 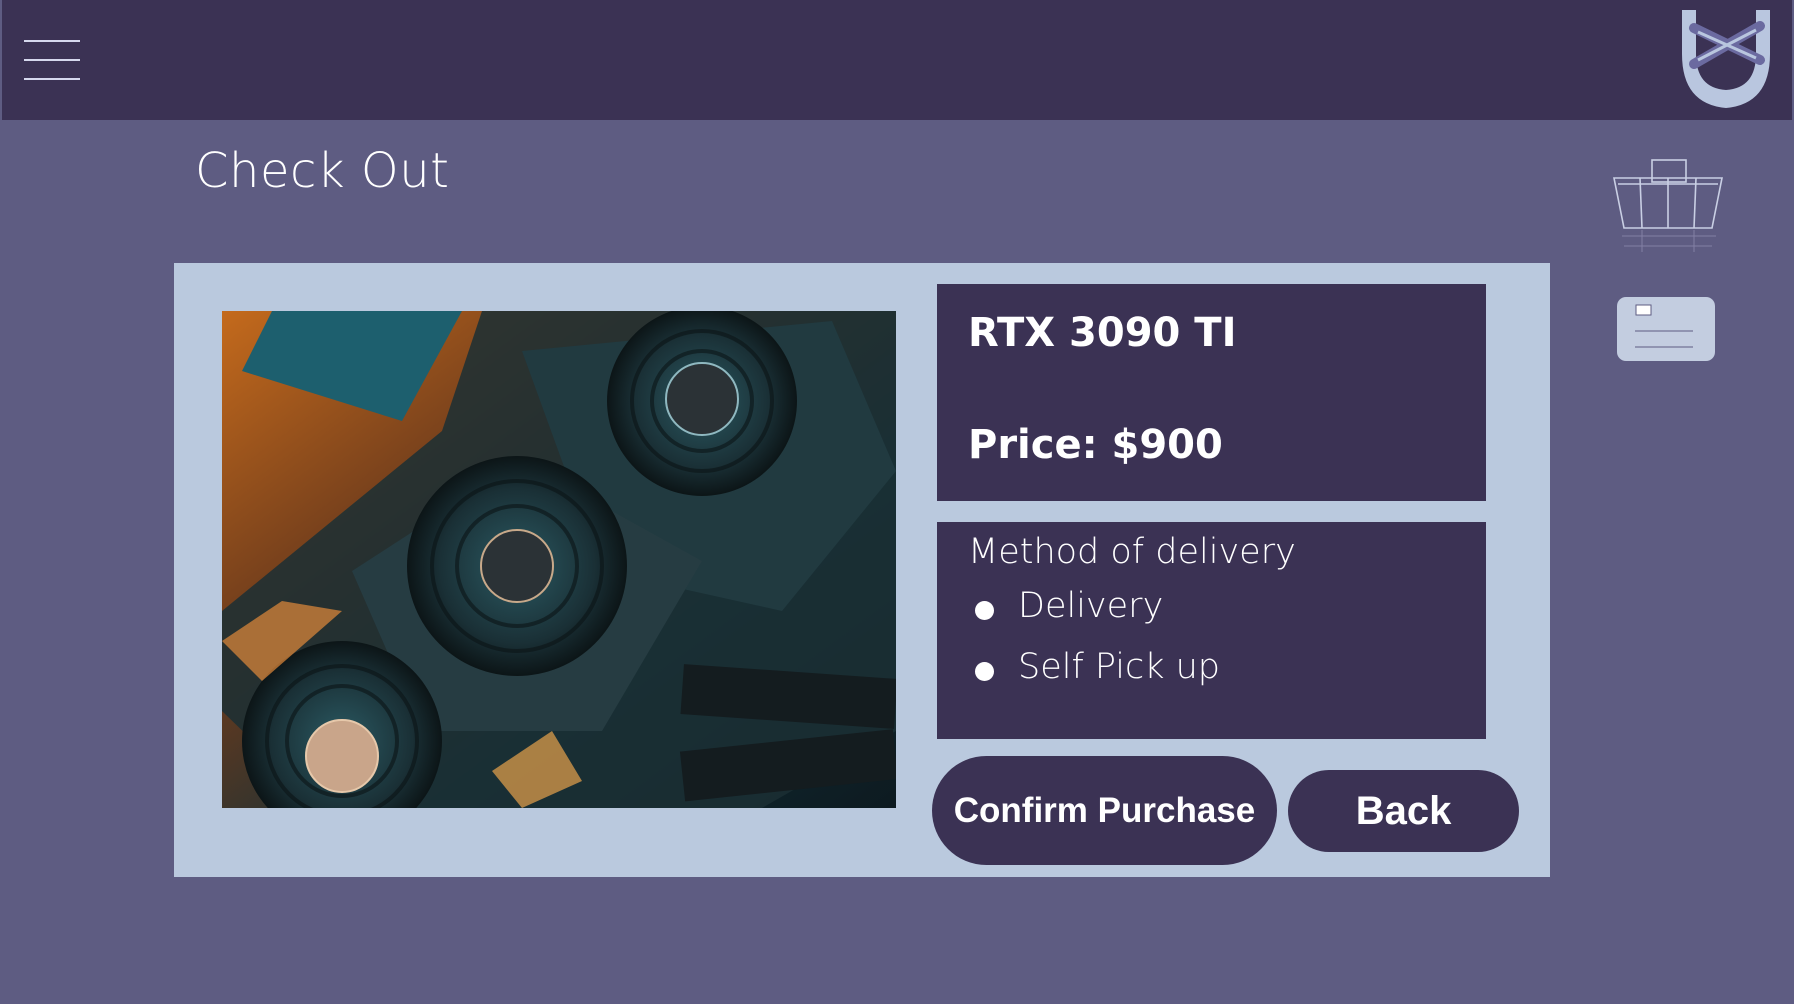 What do you see at coordinates (1095, 445) in the screenshot?
I see `product-price: Price: $900` at bounding box center [1095, 445].